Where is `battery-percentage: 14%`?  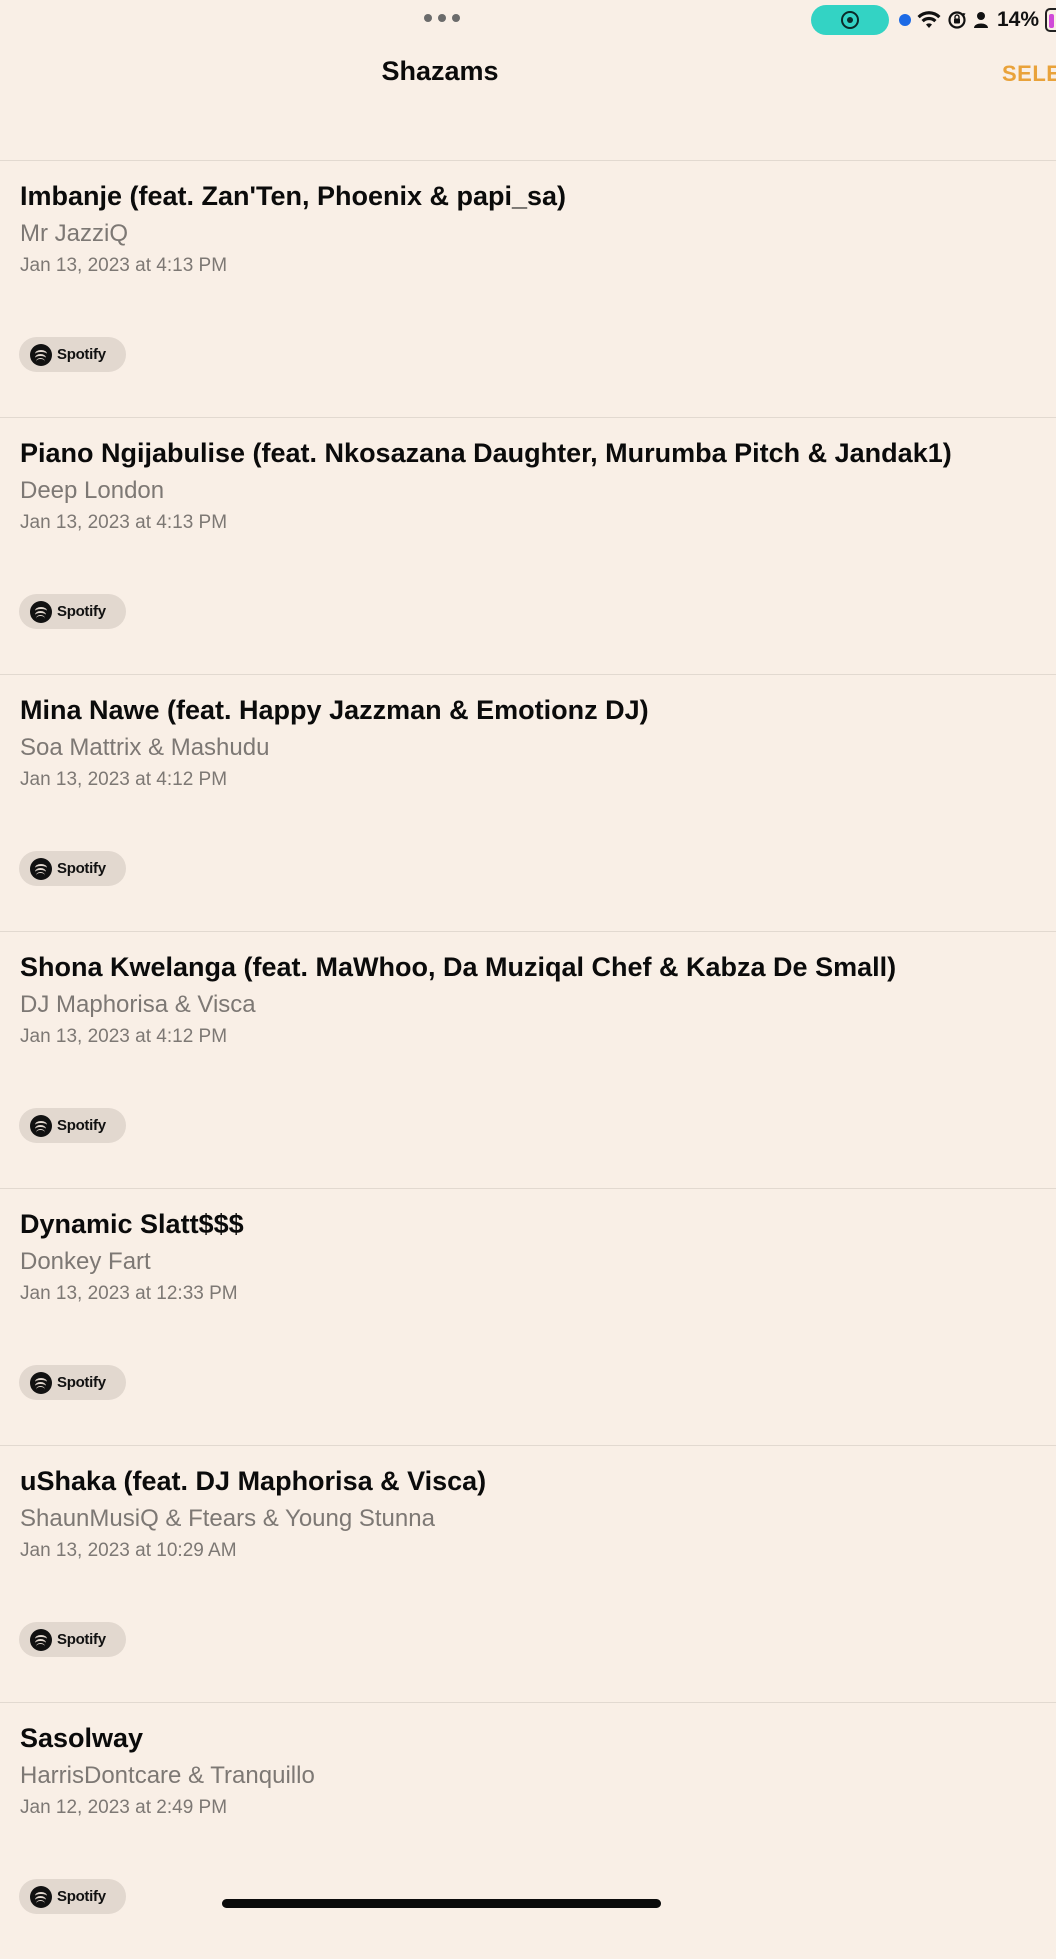 battery-percentage: 14% is located at coordinates (1018, 19).